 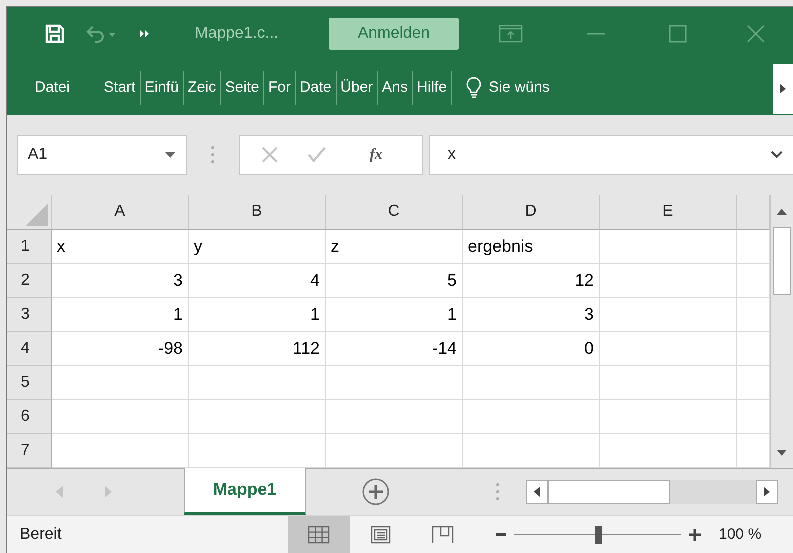 I want to click on ribbon-tab: Datei, so click(x=52, y=87).